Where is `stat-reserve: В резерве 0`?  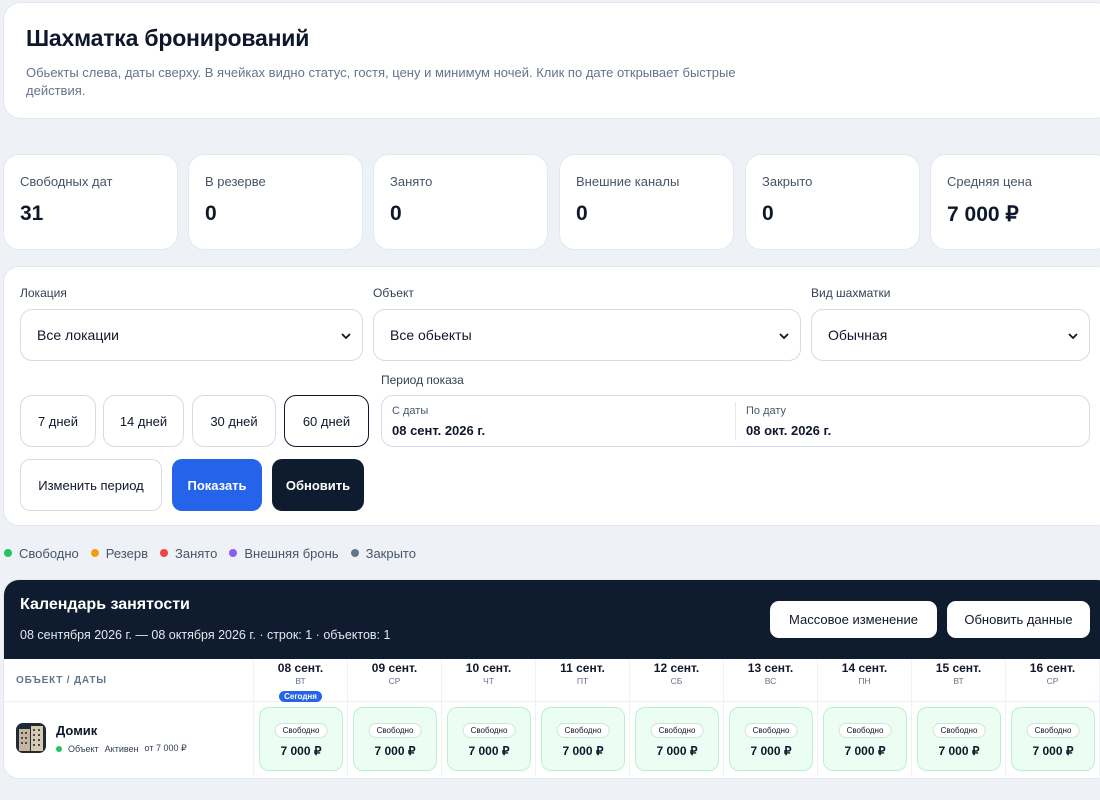
stat-reserve: В резерве 0 is located at coordinates (275, 202).